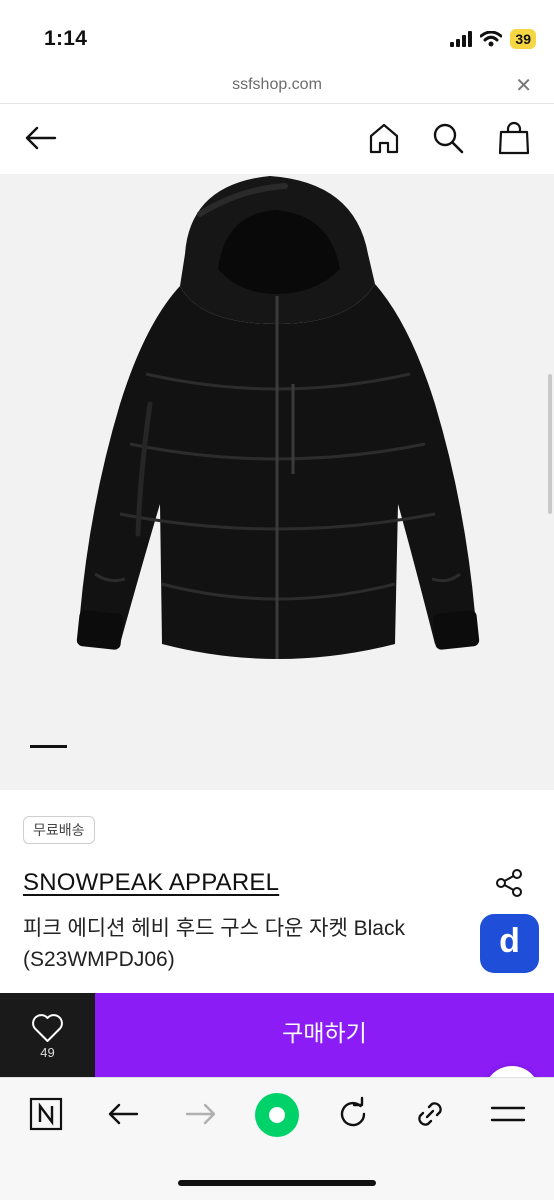 The image size is (554, 1200). What do you see at coordinates (151, 883) in the screenshot?
I see `brand-name-link: SNOWPEAK APPAREL` at bounding box center [151, 883].